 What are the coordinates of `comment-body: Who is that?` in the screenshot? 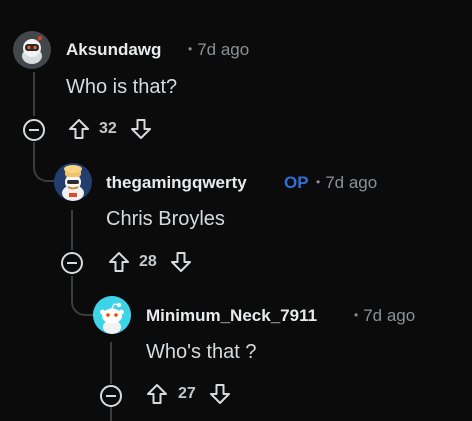 It's located at (122, 87).